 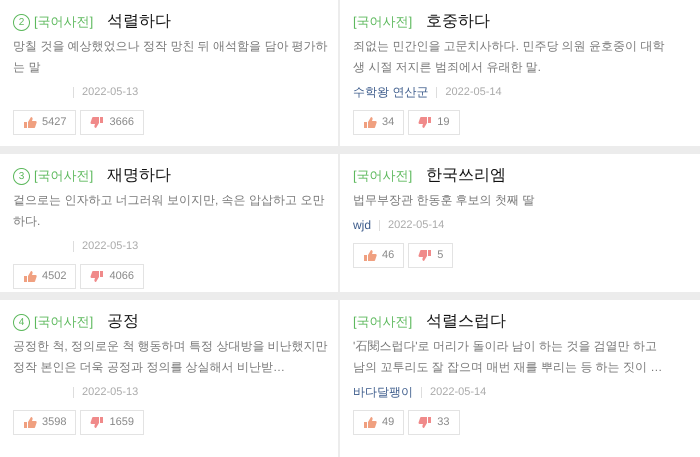 What do you see at coordinates (44, 276) in the screenshot?
I see `like-button: 4502` at bounding box center [44, 276].